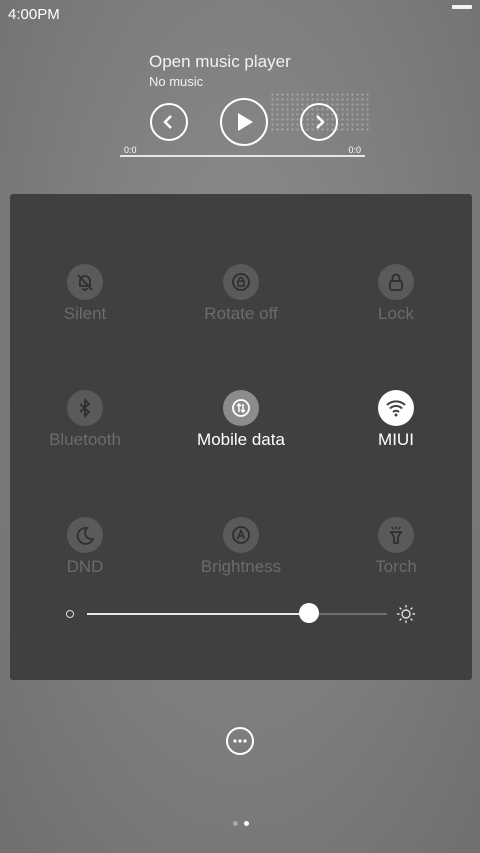 The image size is (480, 853). What do you see at coordinates (85, 535) in the screenshot?
I see `moon-icon` at bounding box center [85, 535].